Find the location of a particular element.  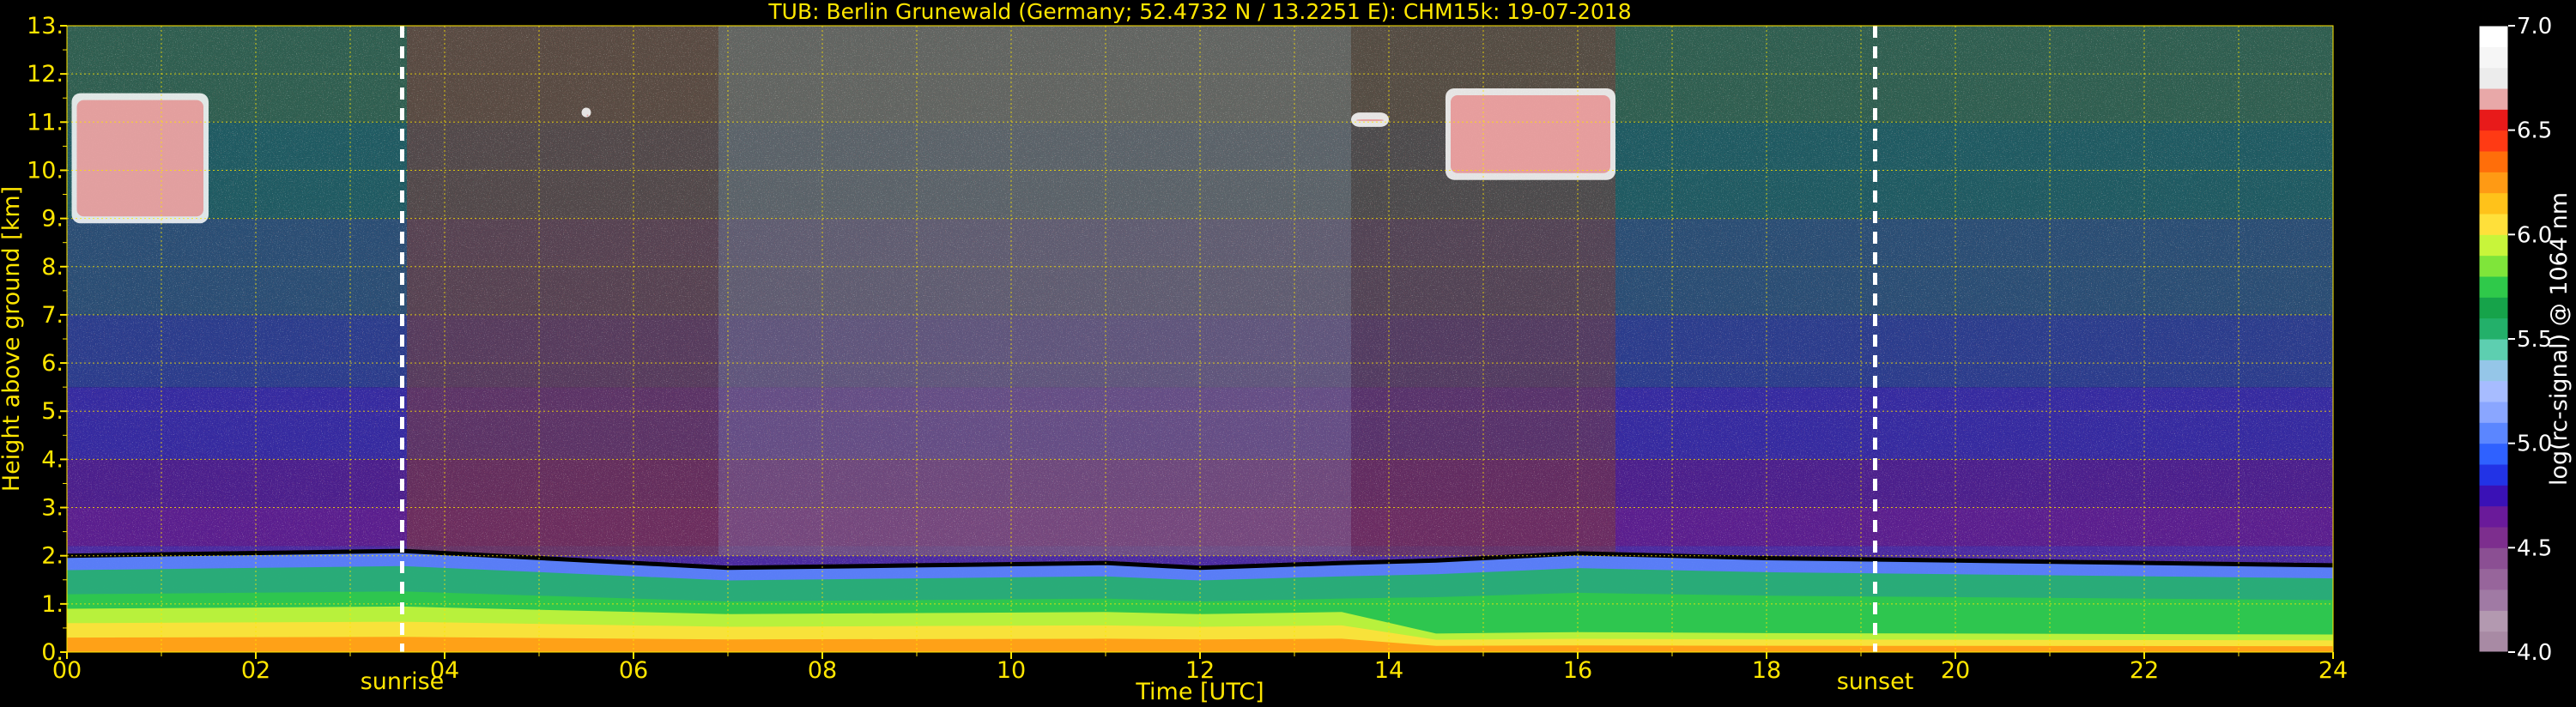

y-tick-label: 6. is located at coordinates (52, 363).